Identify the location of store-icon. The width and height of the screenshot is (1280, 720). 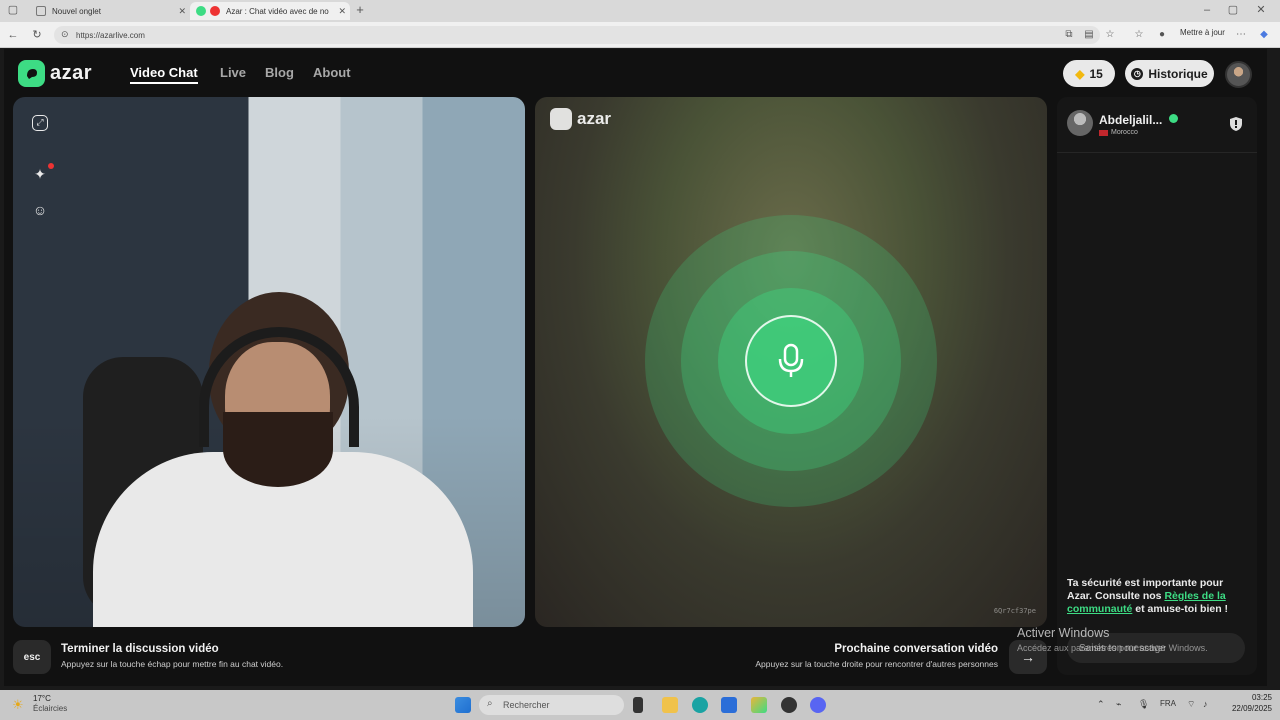
(729, 705).